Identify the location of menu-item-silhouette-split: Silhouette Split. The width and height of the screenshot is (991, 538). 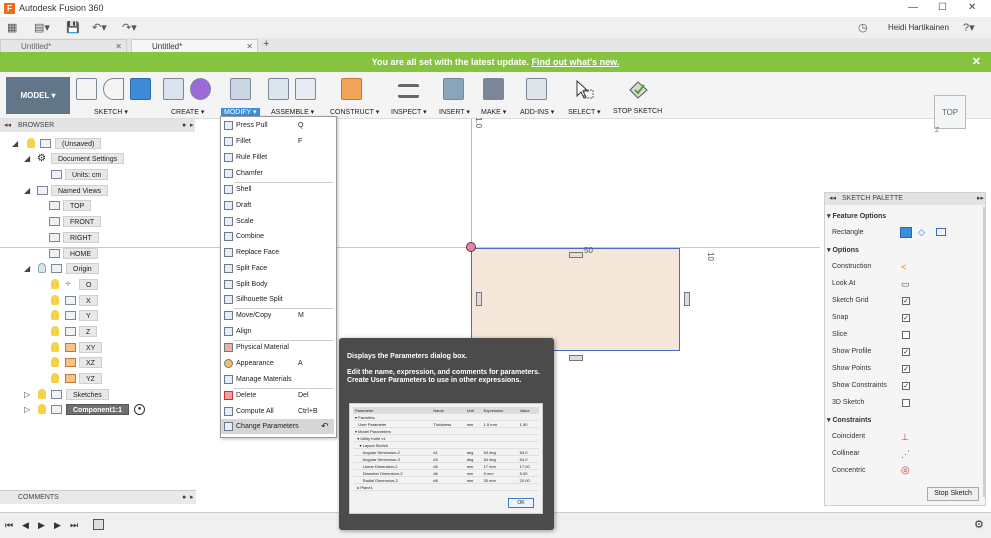
(277, 299).